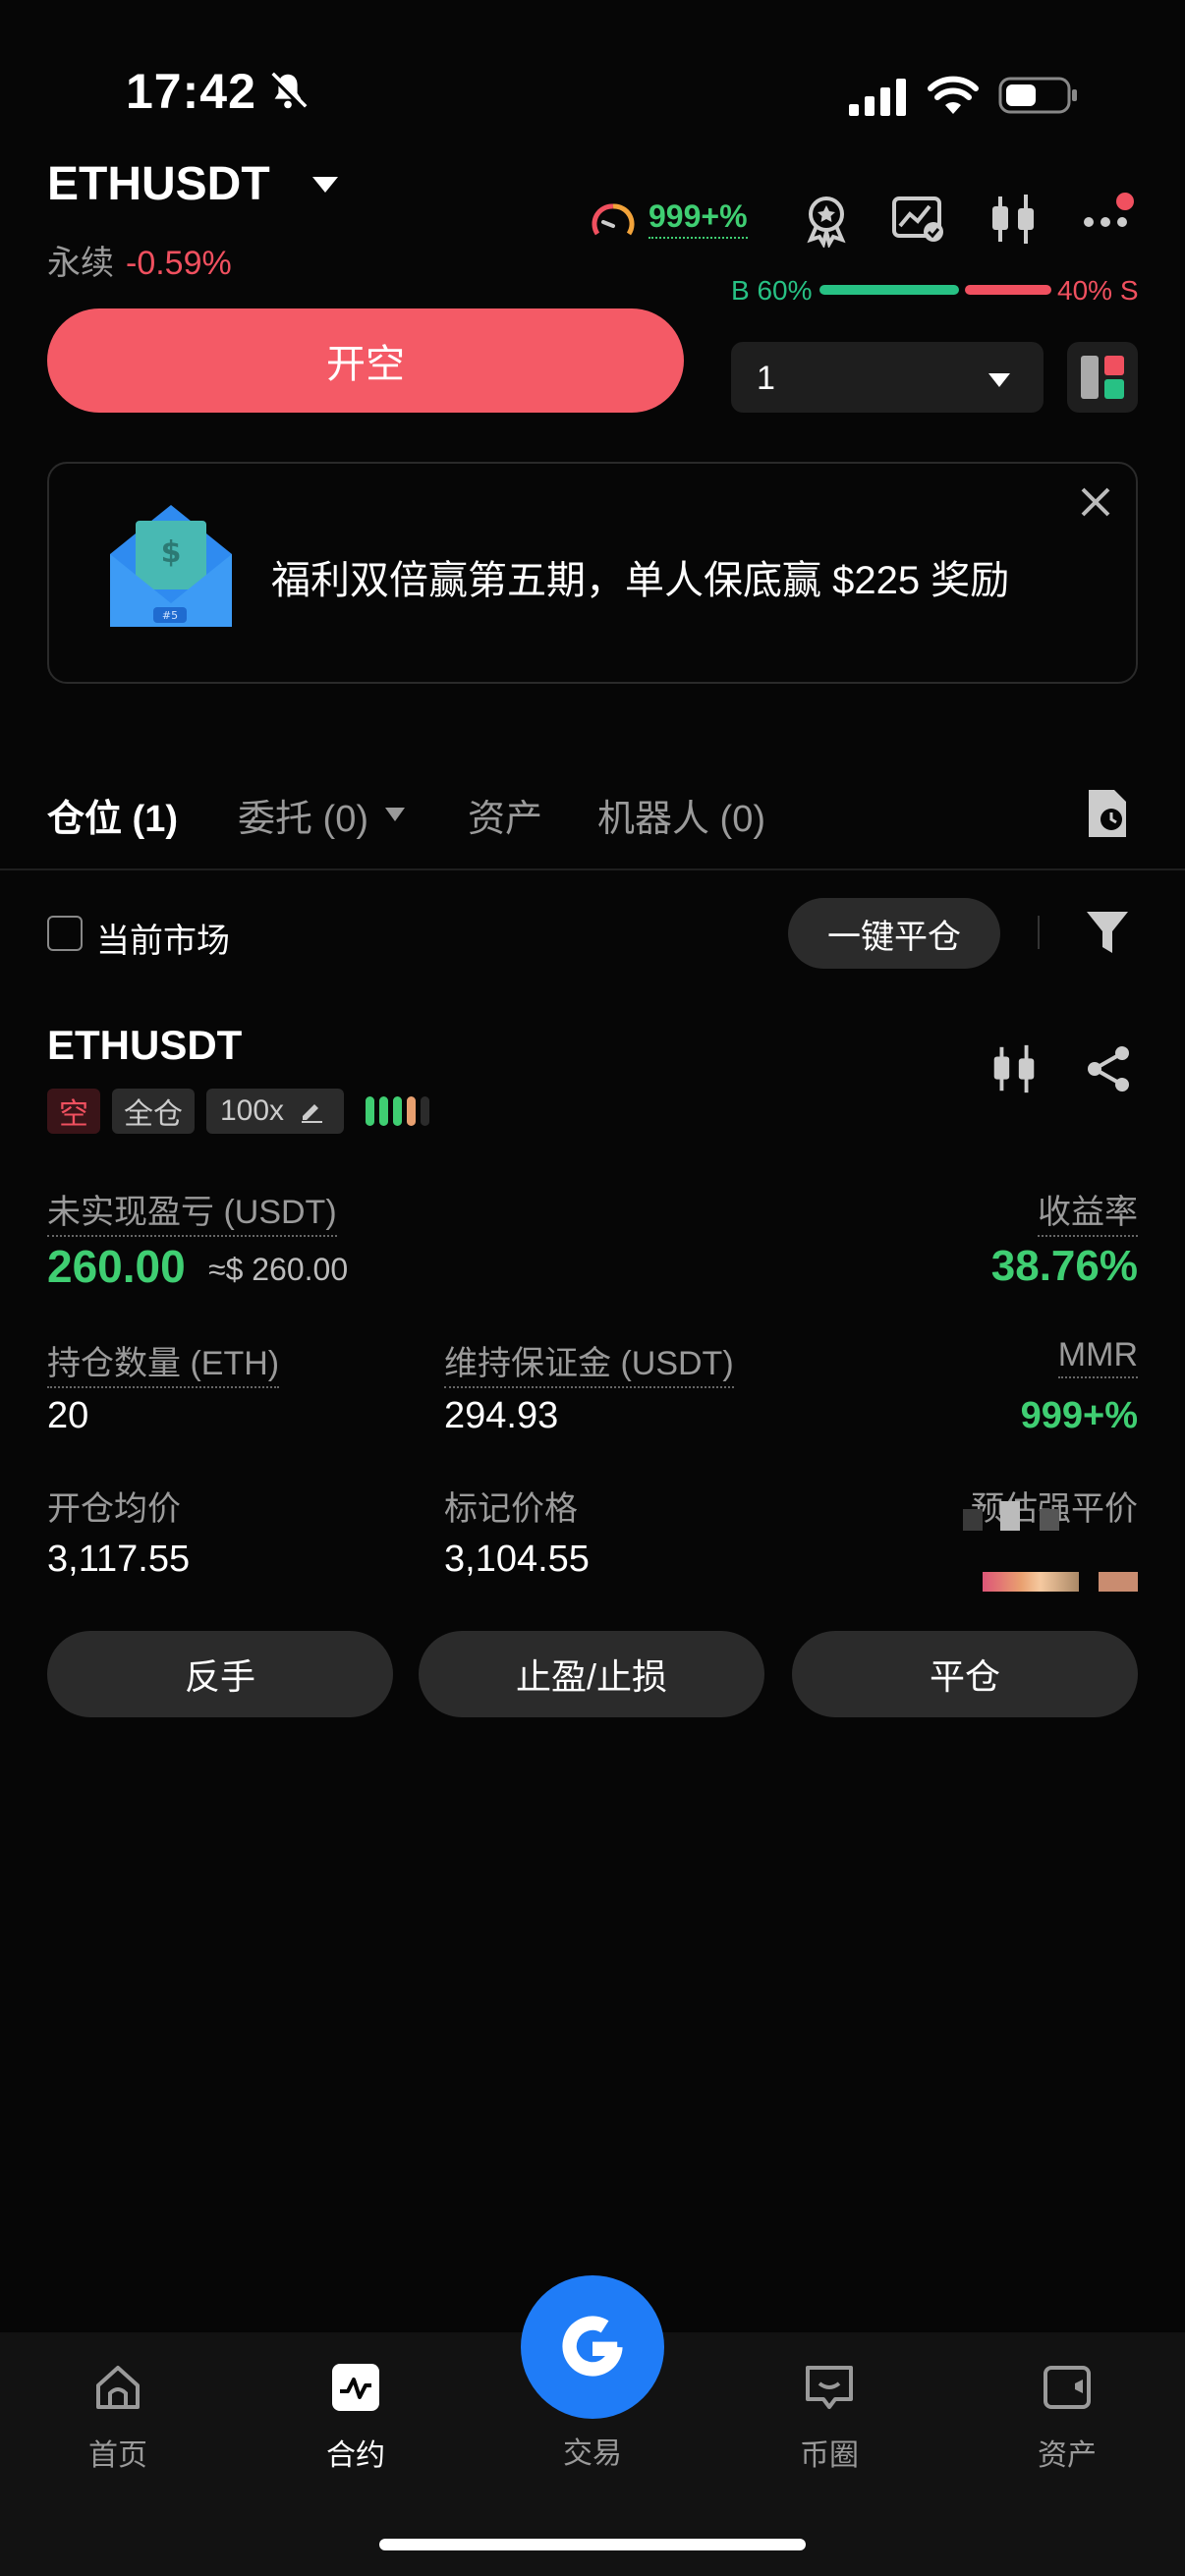 Image resolution: width=1185 pixels, height=2576 pixels. What do you see at coordinates (1039, 932) in the screenshot?
I see `vertical-divider` at bounding box center [1039, 932].